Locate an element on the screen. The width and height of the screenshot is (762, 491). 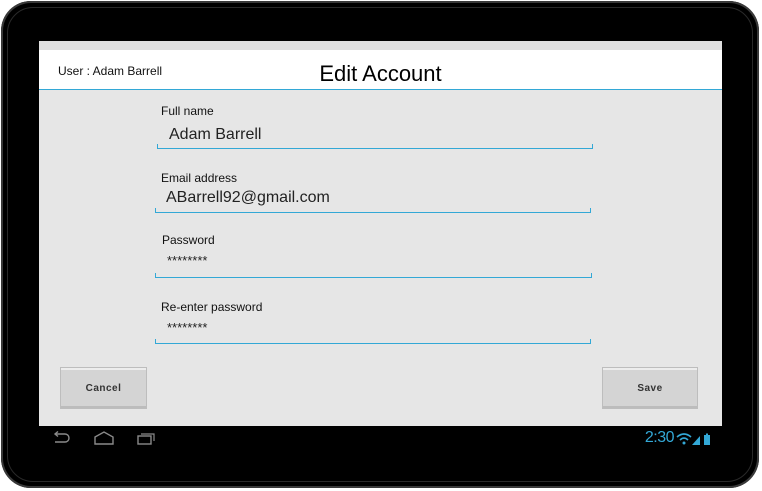
email-underline is located at coordinates (373, 210).